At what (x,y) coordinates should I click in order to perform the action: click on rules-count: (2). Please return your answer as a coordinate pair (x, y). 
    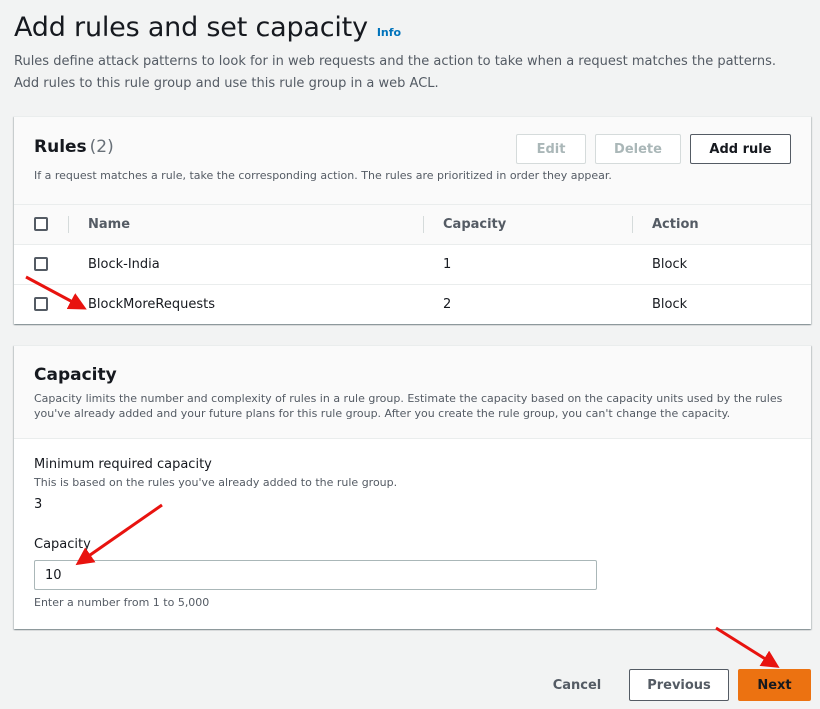
    Looking at the image, I should click on (101, 147).